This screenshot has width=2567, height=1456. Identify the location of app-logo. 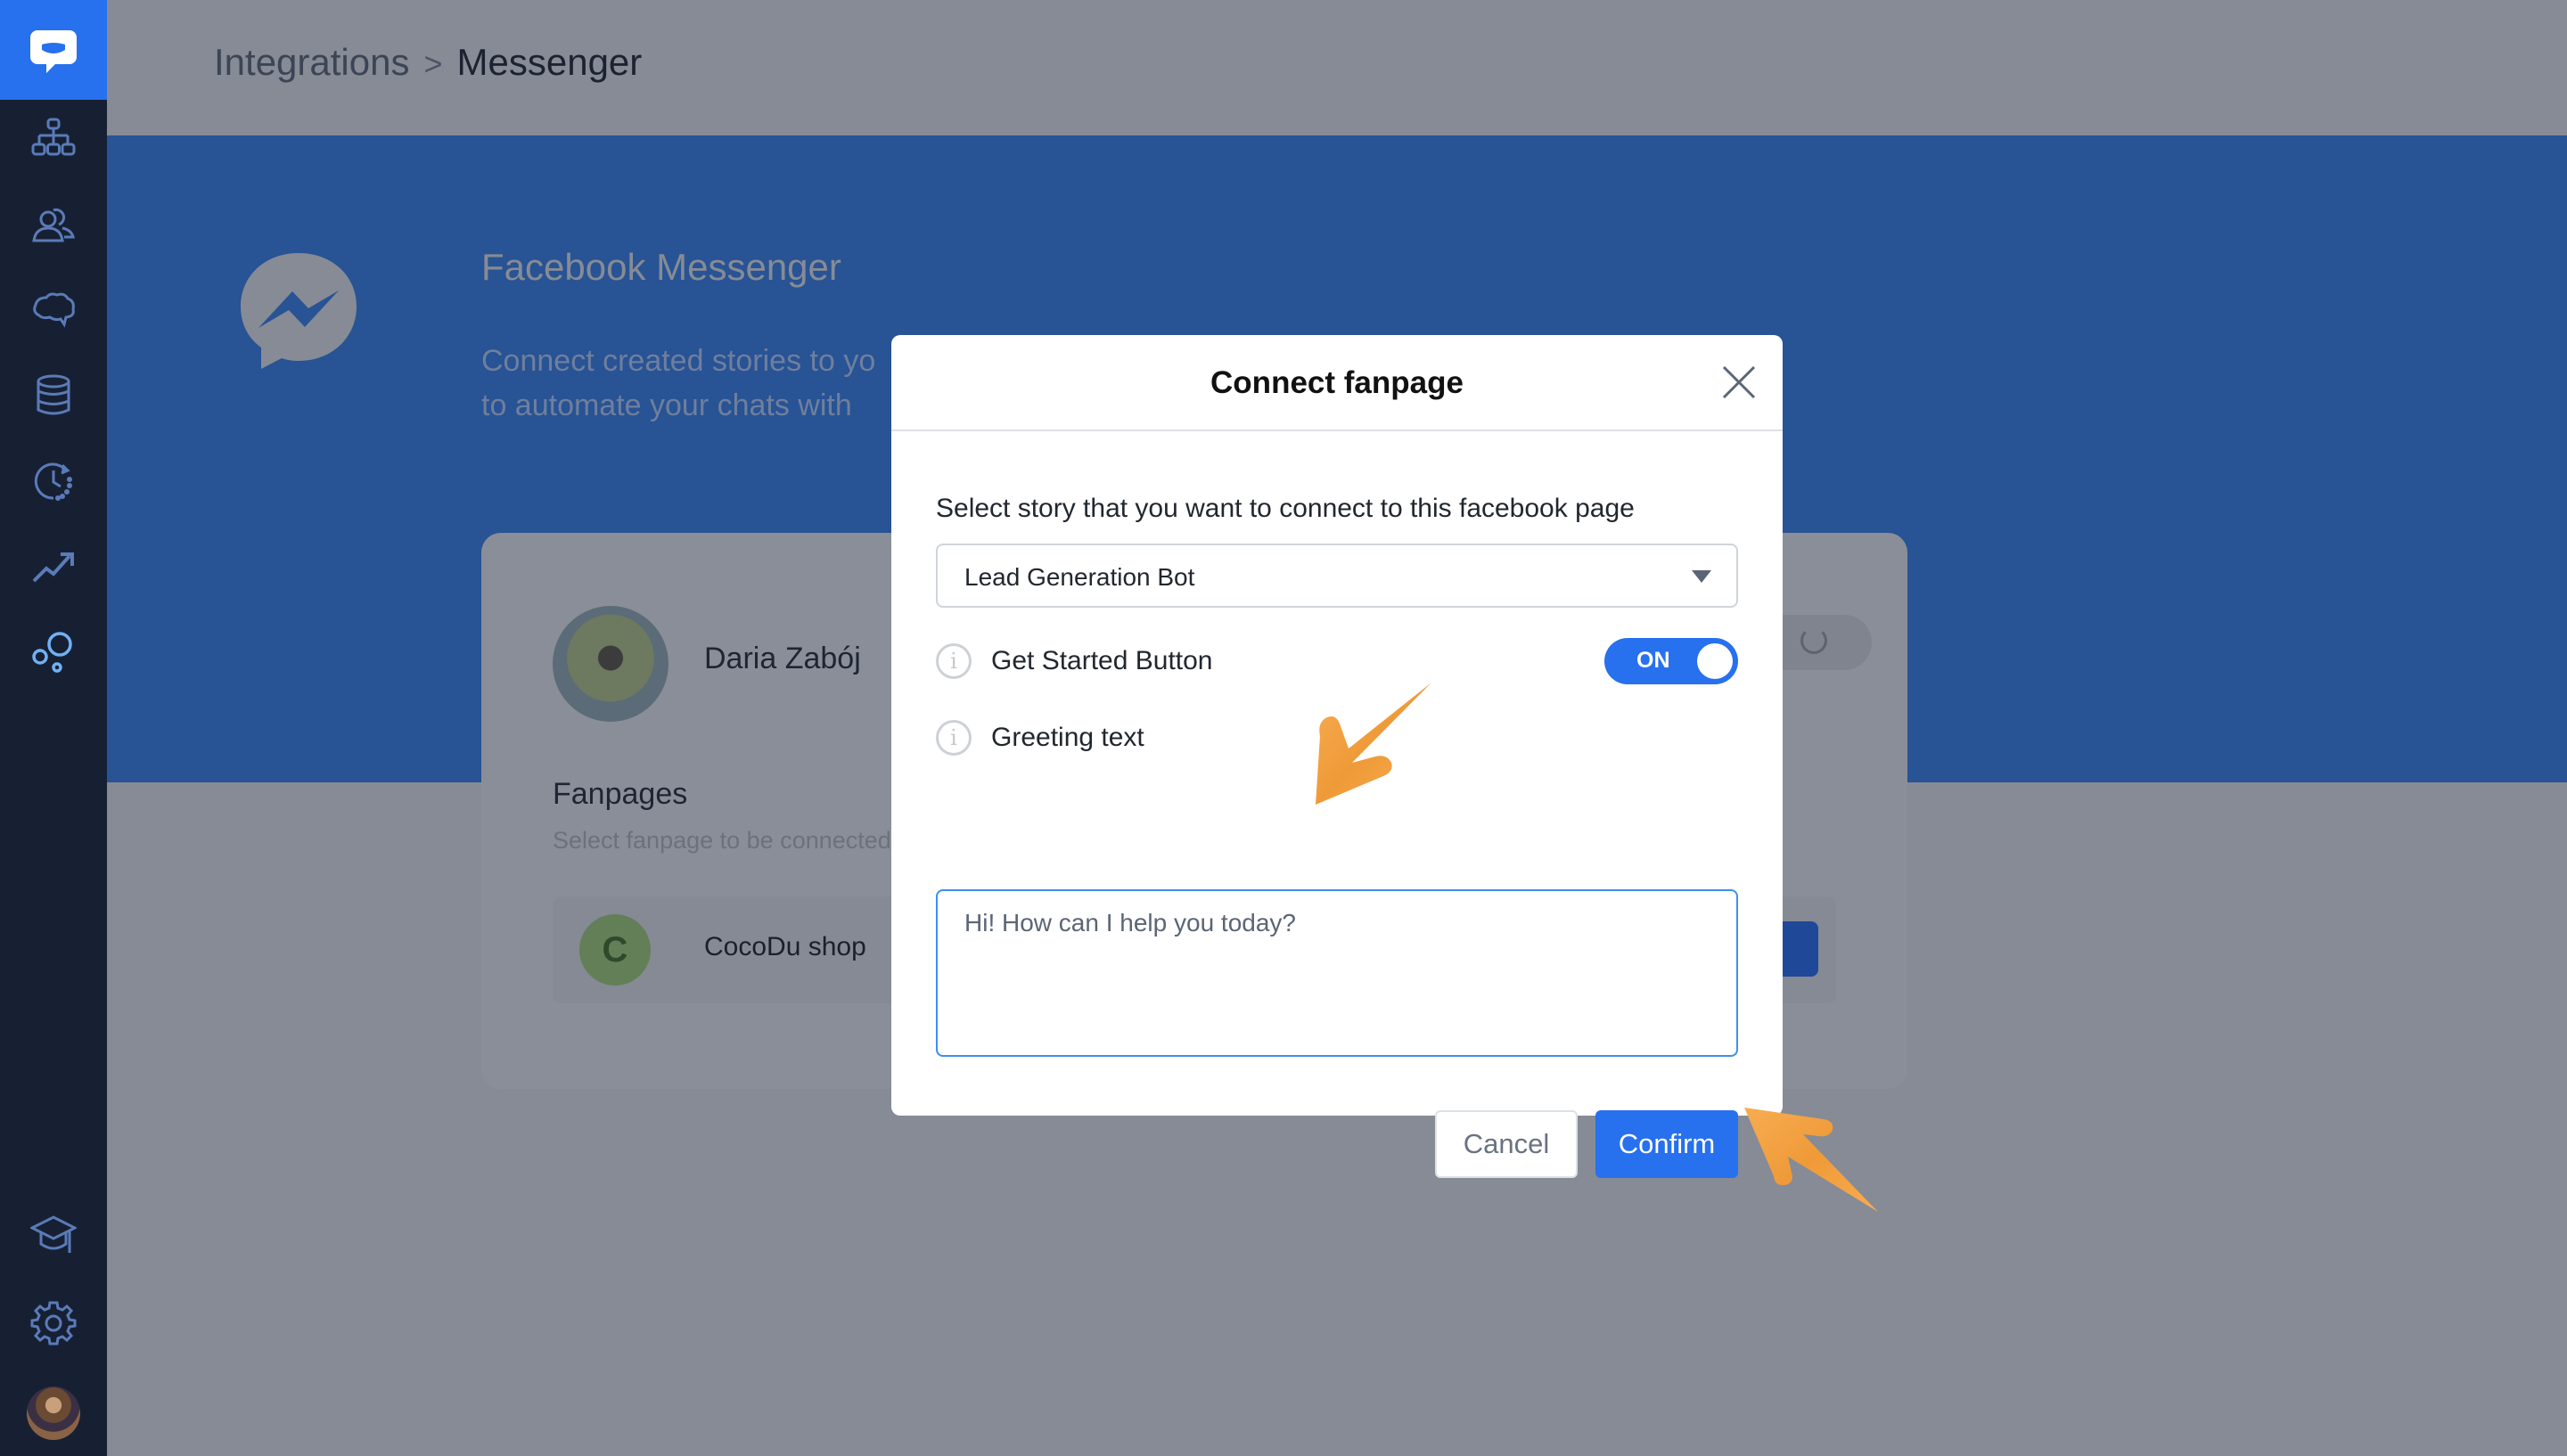
(54, 50).